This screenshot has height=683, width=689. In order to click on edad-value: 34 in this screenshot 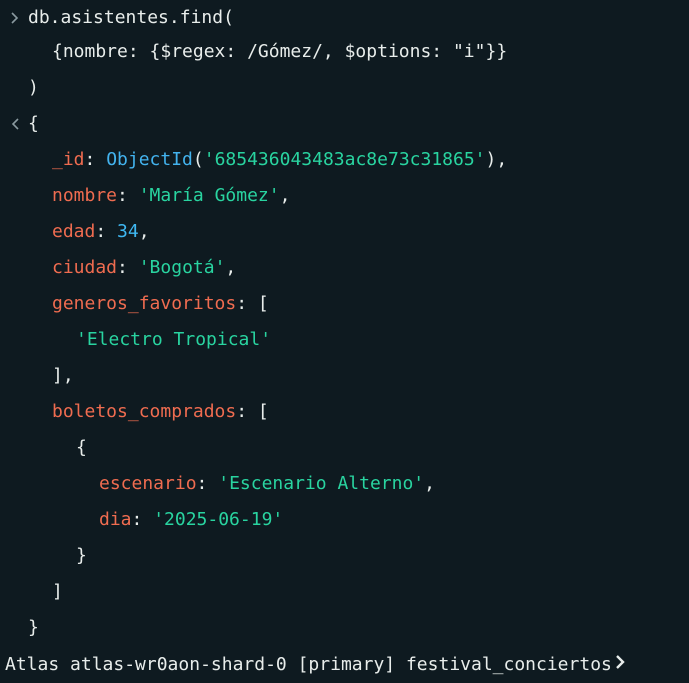, I will do `click(128, 231)`.